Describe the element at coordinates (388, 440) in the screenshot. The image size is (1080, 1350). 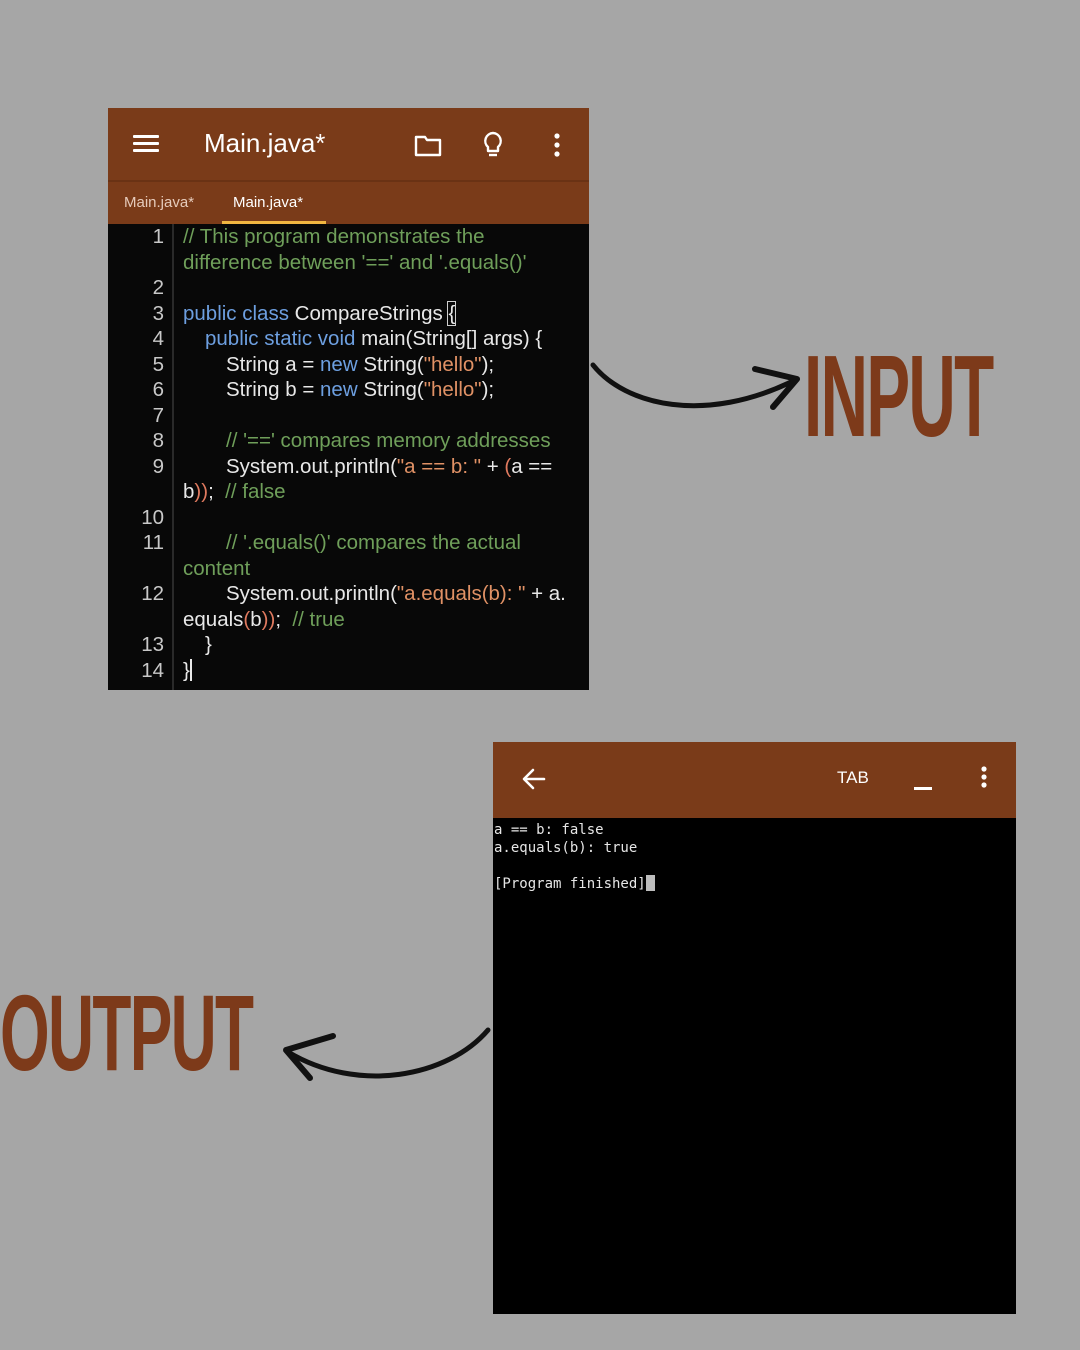
I see `code-comment: // '==' compares memory addresses` at that location.